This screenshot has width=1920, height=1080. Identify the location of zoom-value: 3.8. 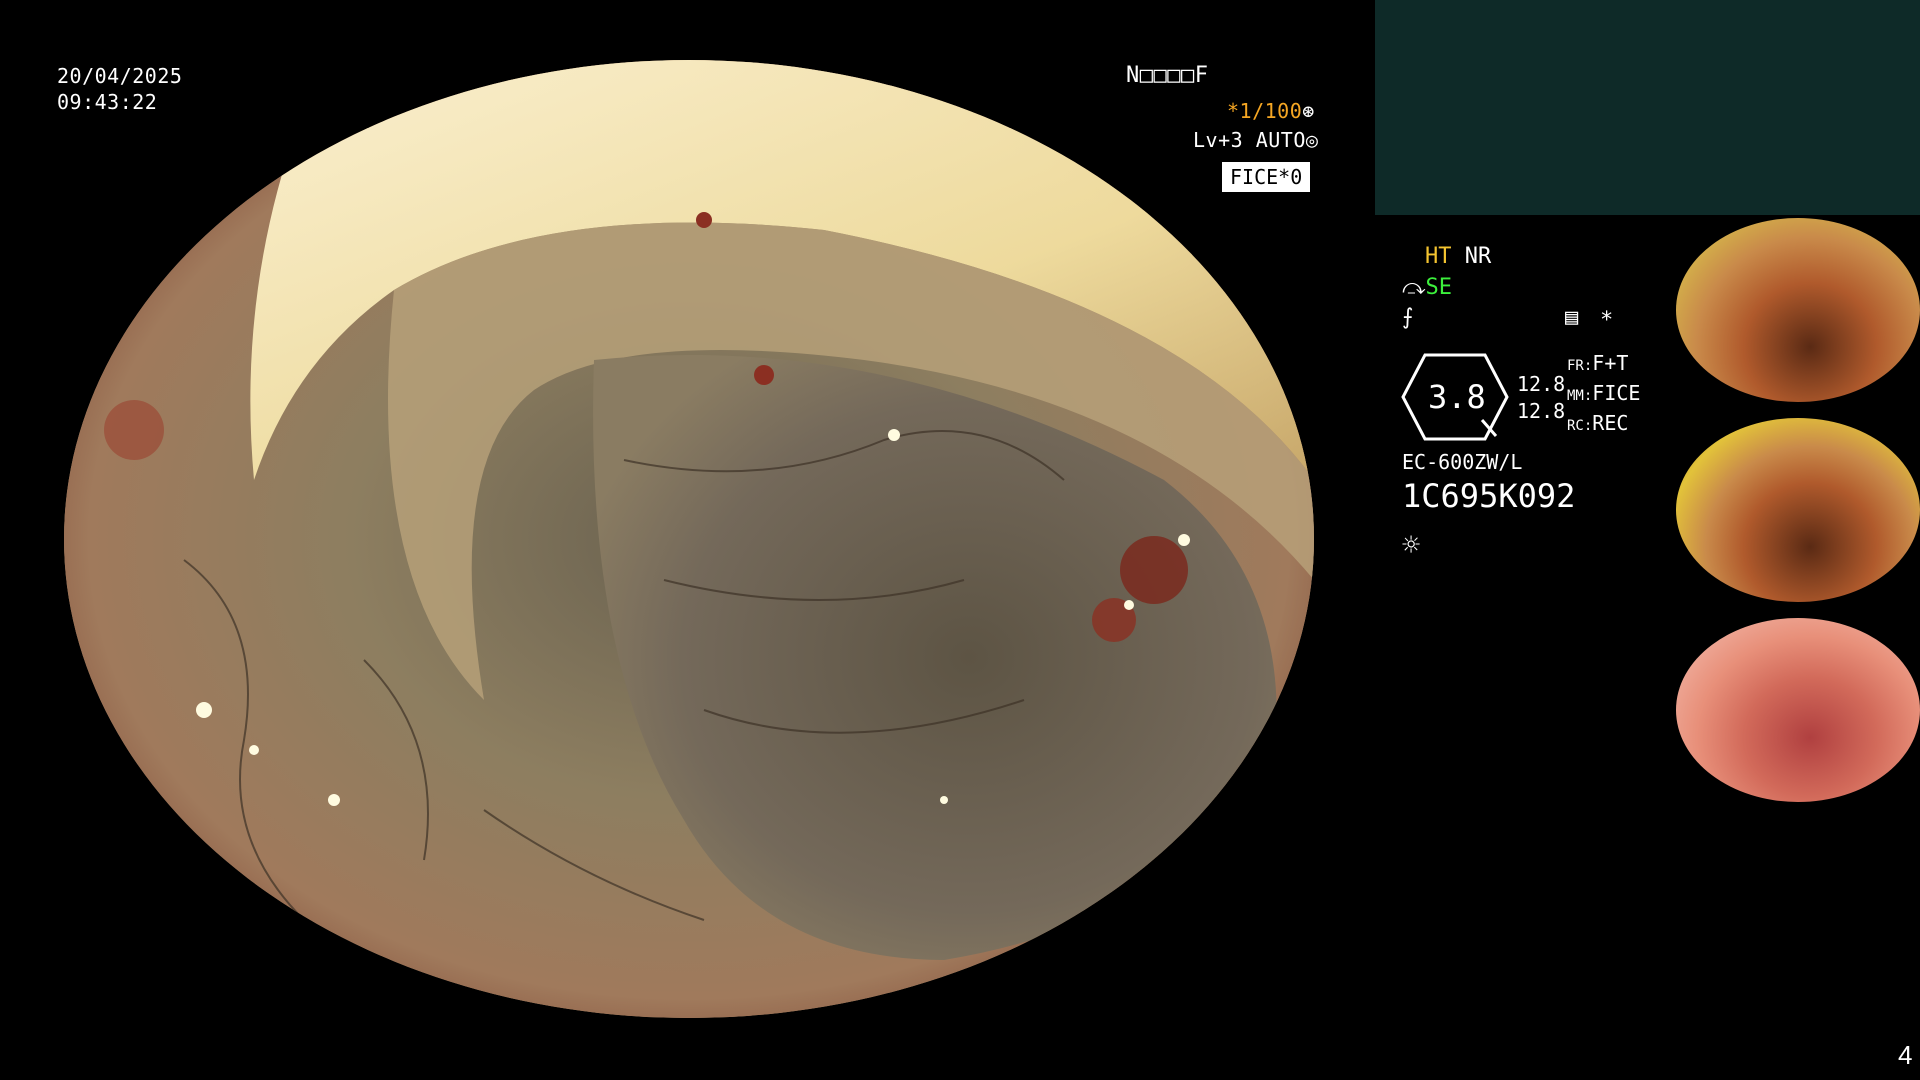
(1457, 397).